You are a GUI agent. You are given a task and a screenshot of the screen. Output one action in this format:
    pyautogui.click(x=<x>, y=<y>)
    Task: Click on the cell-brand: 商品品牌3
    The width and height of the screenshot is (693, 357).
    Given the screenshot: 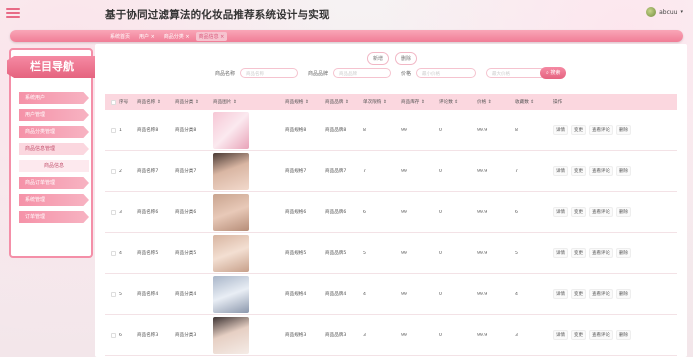 What is the action you would take?
    pyautogui.click(x=336, y=335)
    